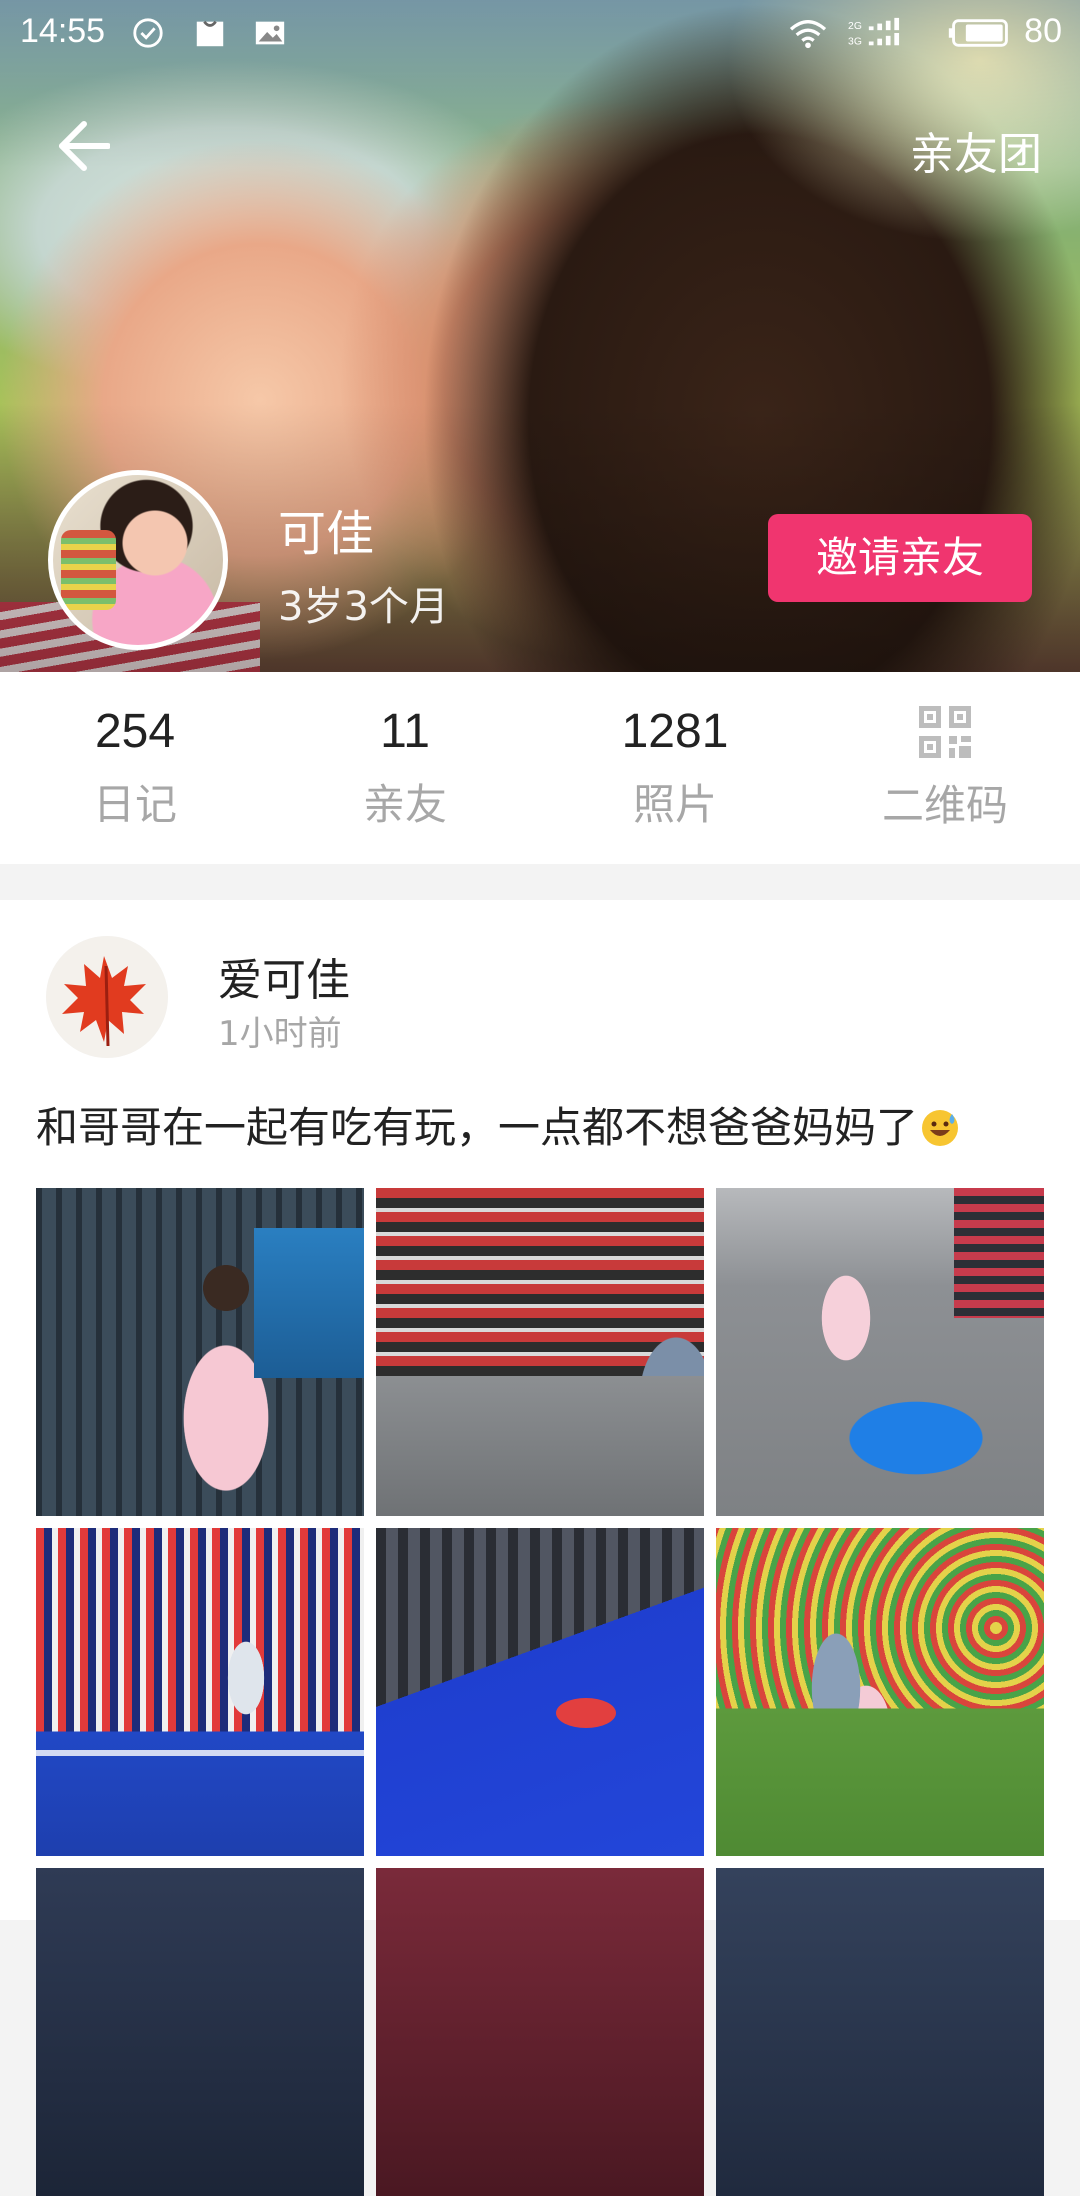 This screenshot has width=1080, height=2196. Describe the element at coordinates (675, 768) in the screenshot. I see `stat-photos: 1281 照片` at that location.